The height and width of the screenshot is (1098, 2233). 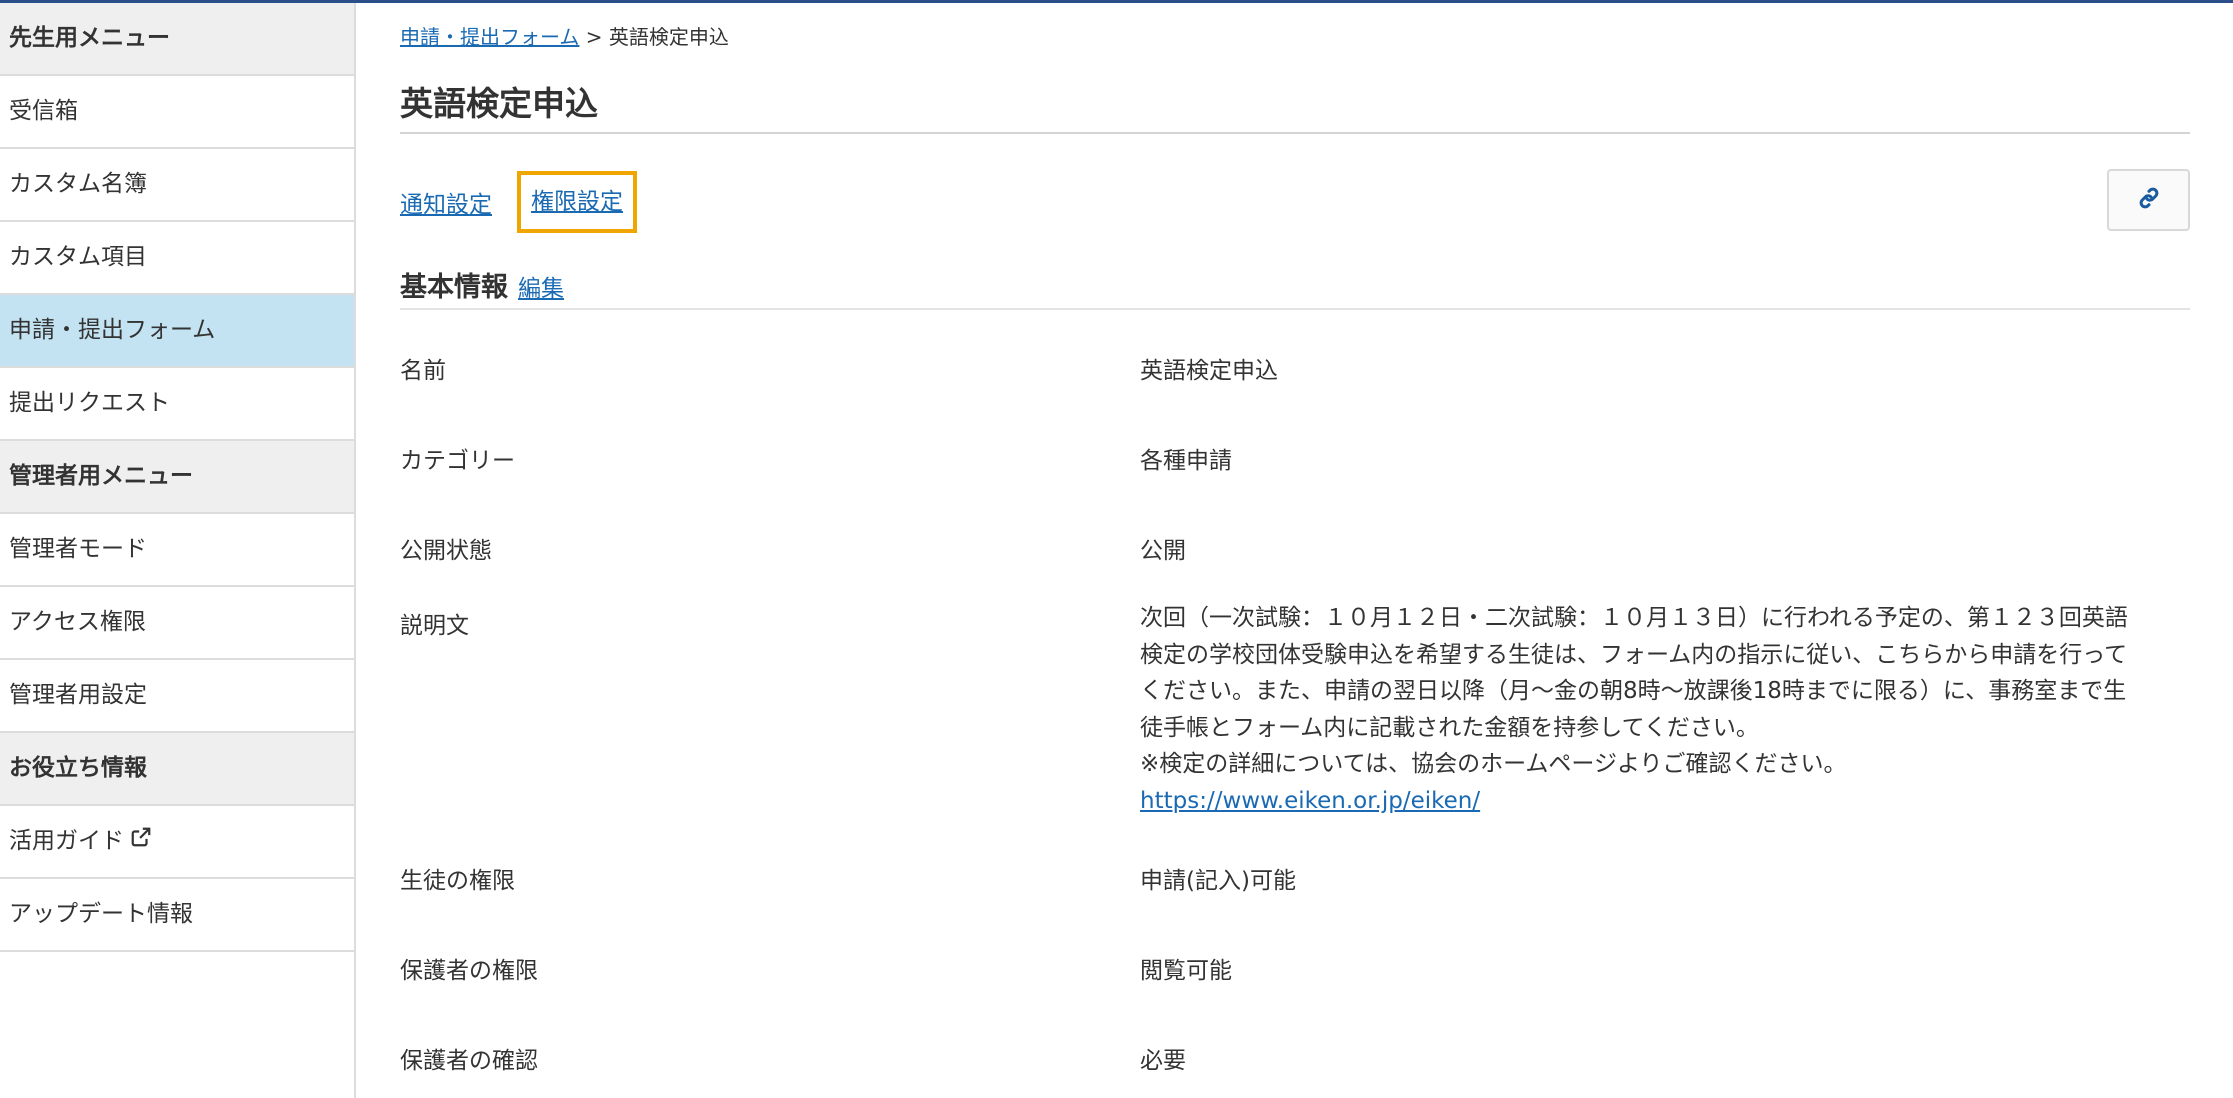 What do you see at coordinates (177, 842) in the screenshot?
I see `sidebar-item-guide: 活用ガイド` at bounding box center [177, 842].